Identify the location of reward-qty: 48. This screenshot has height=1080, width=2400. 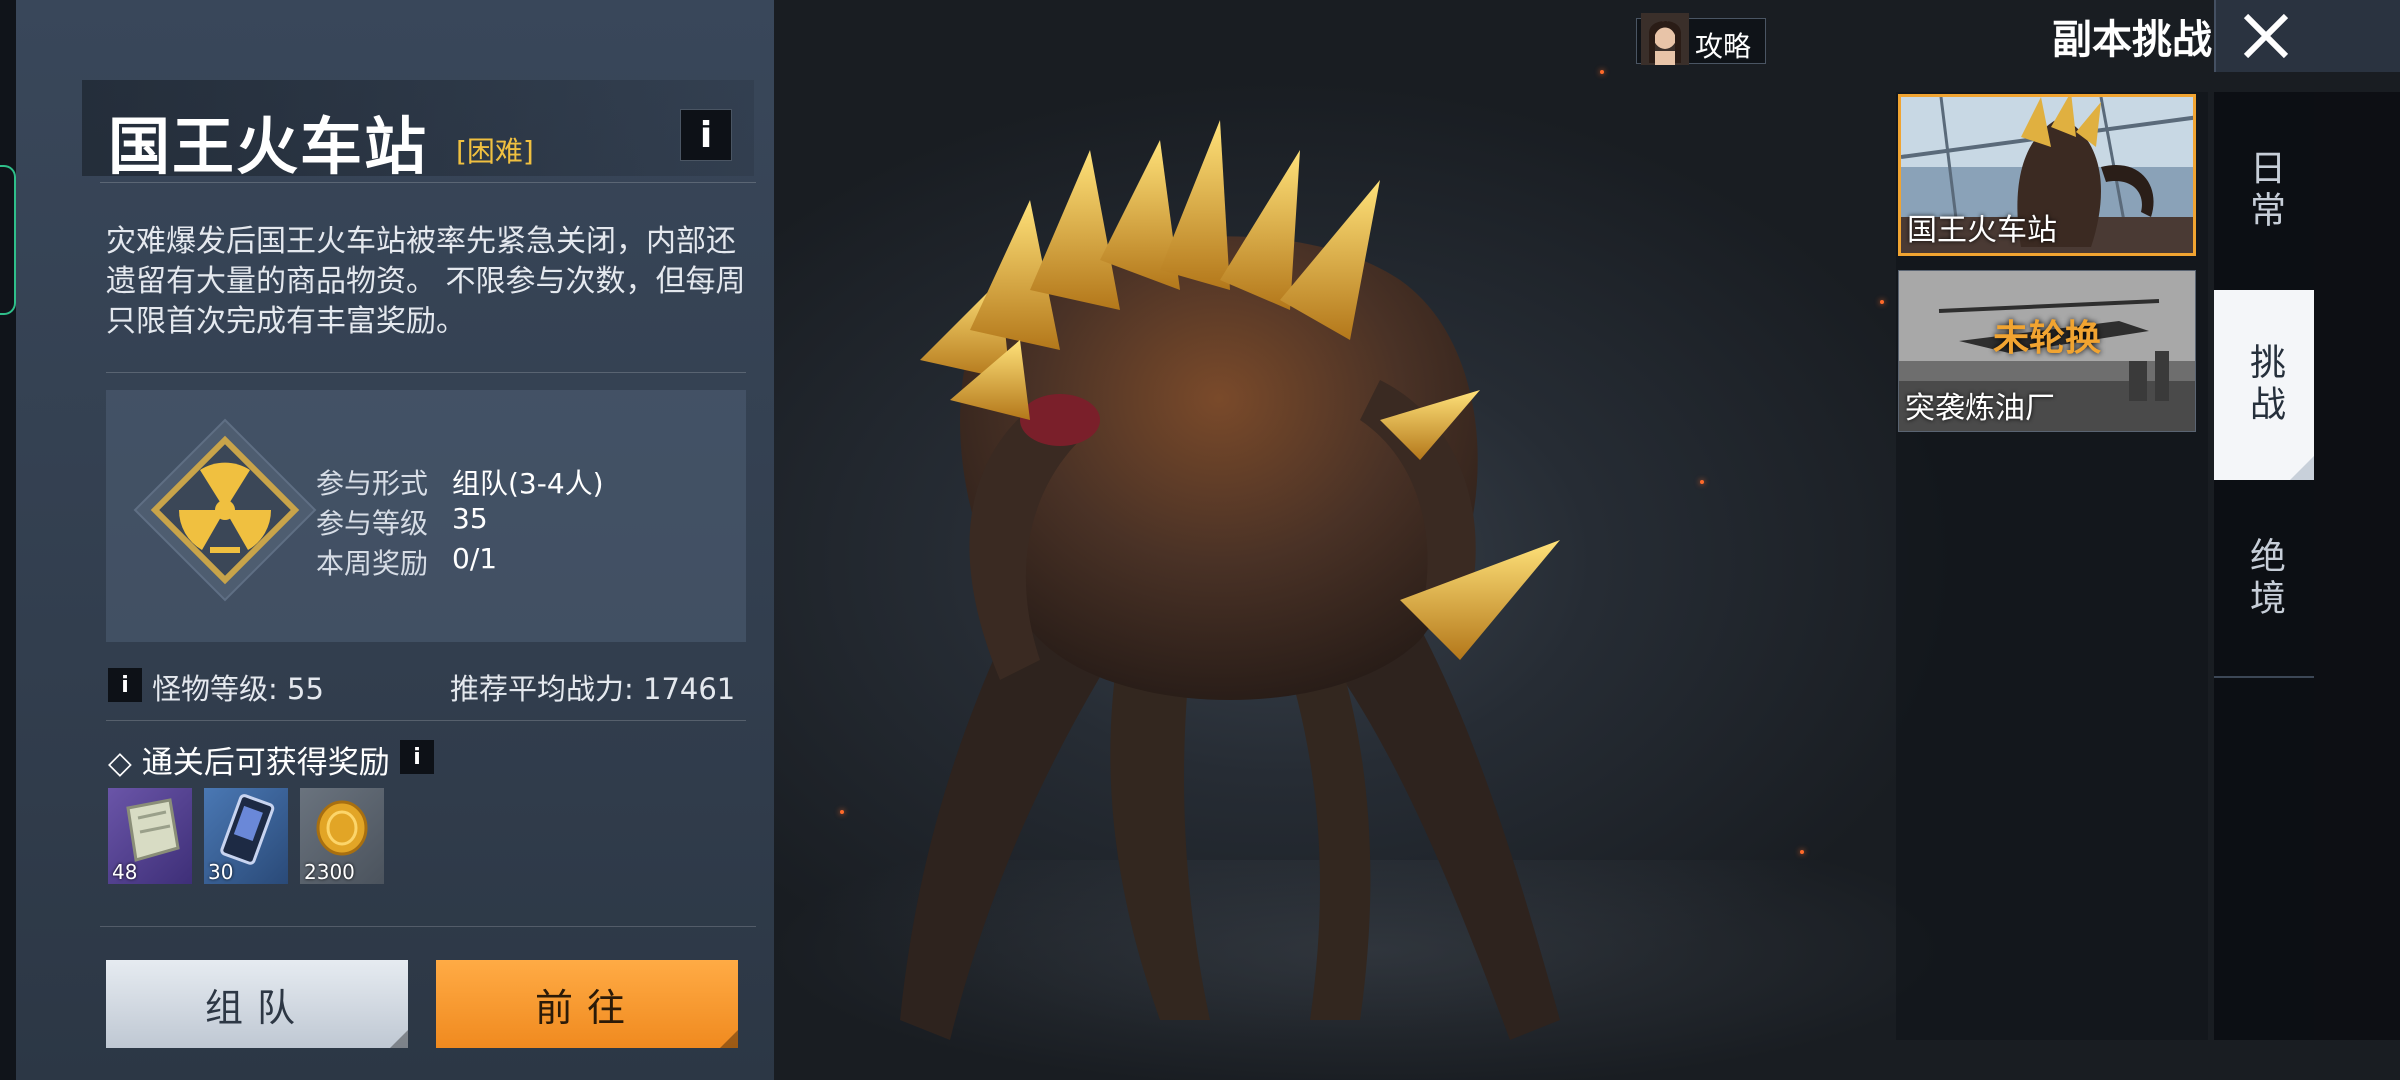
(125, 872).